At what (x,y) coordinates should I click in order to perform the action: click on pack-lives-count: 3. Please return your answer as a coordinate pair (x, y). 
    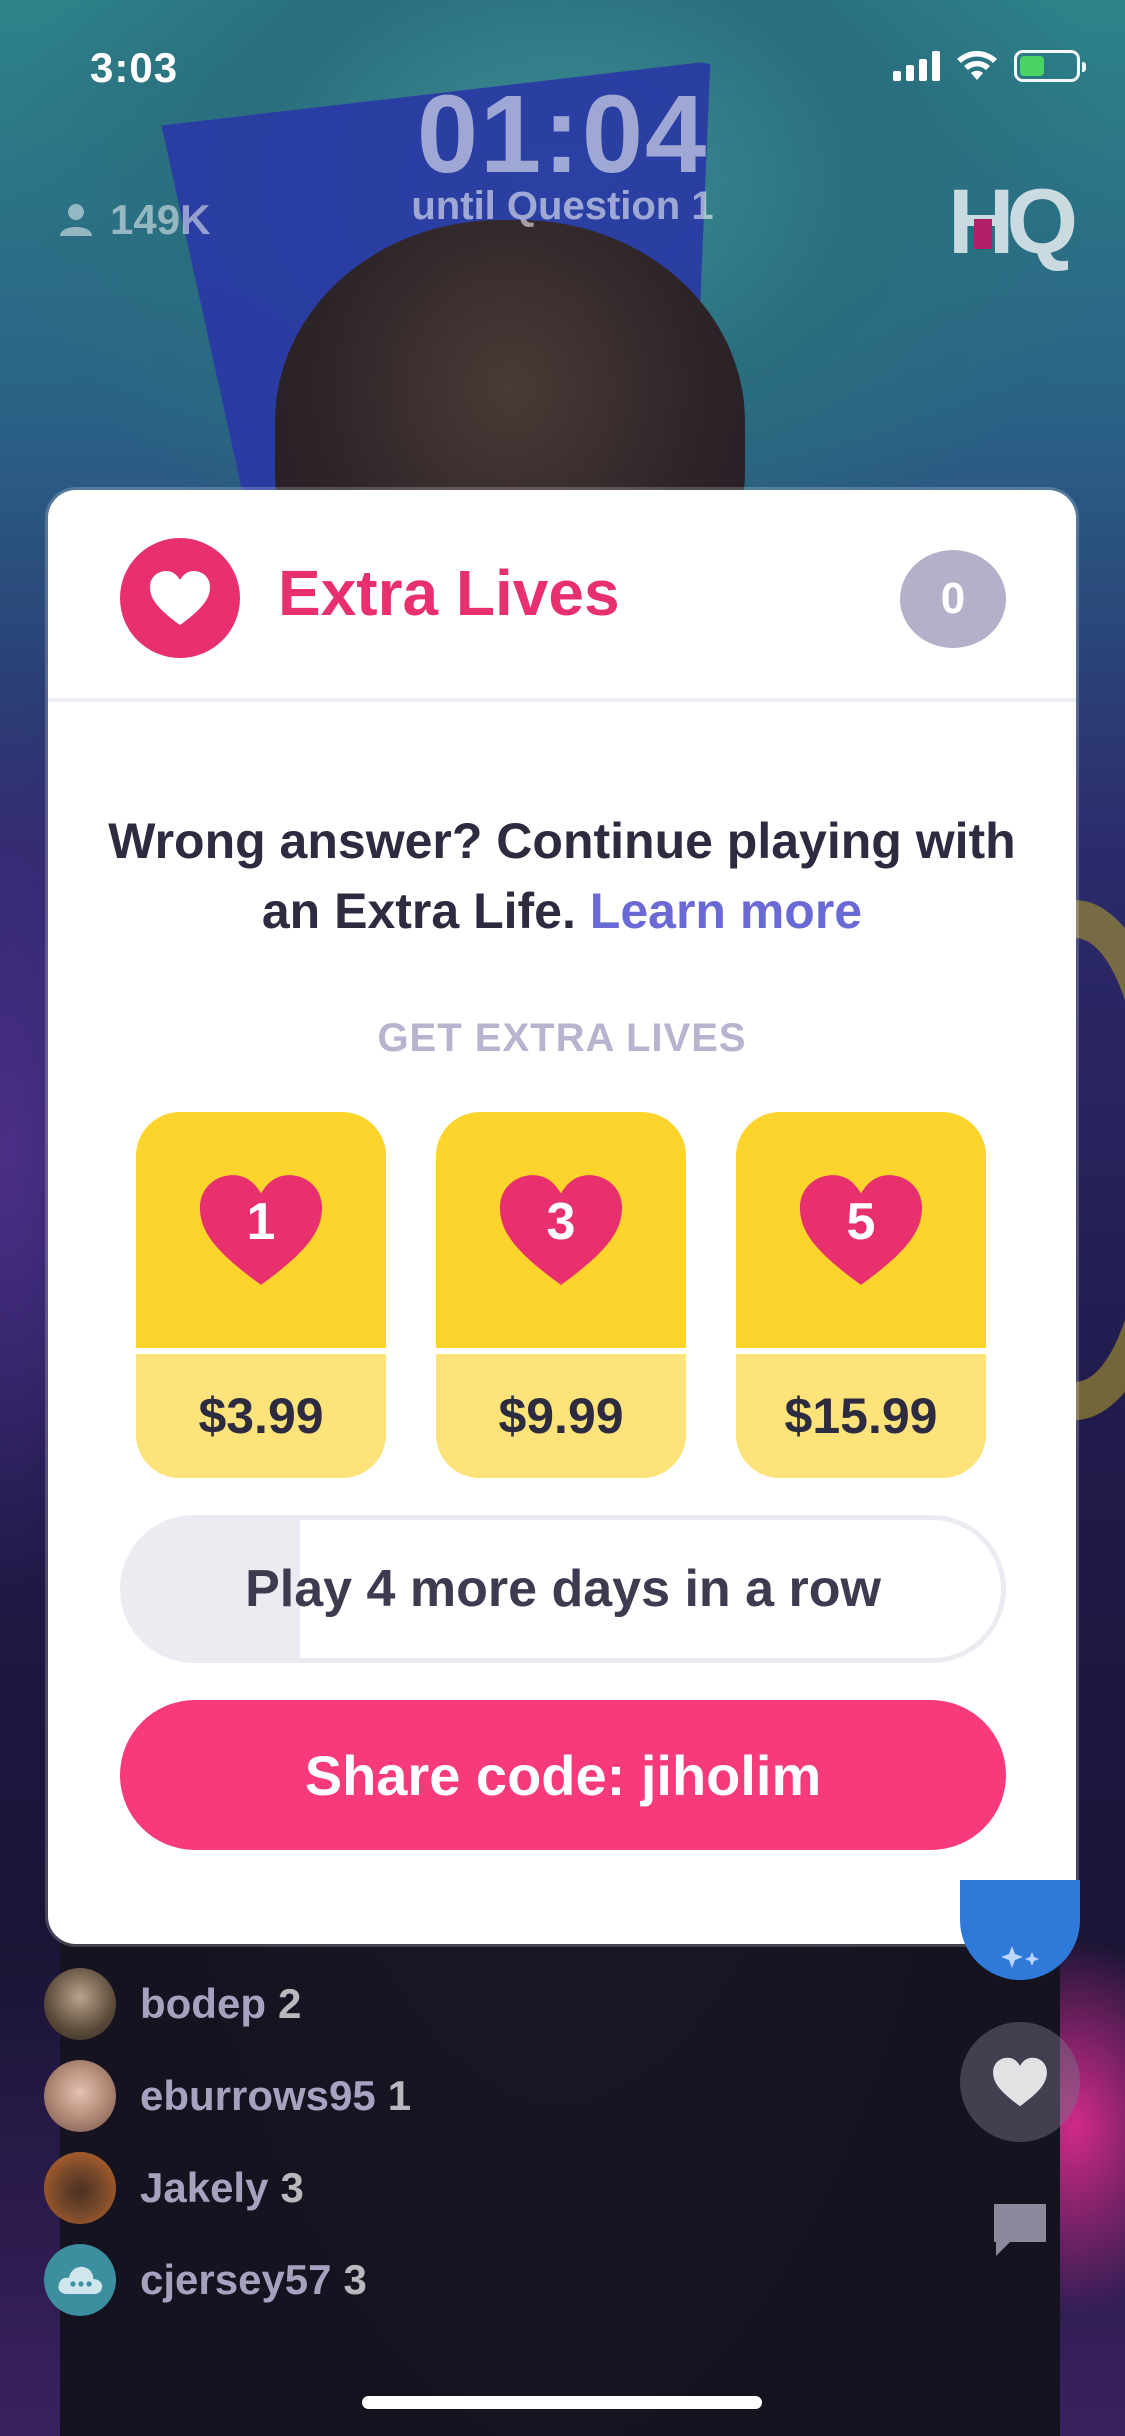
    Looking at the image, I should click on (561, 1222).